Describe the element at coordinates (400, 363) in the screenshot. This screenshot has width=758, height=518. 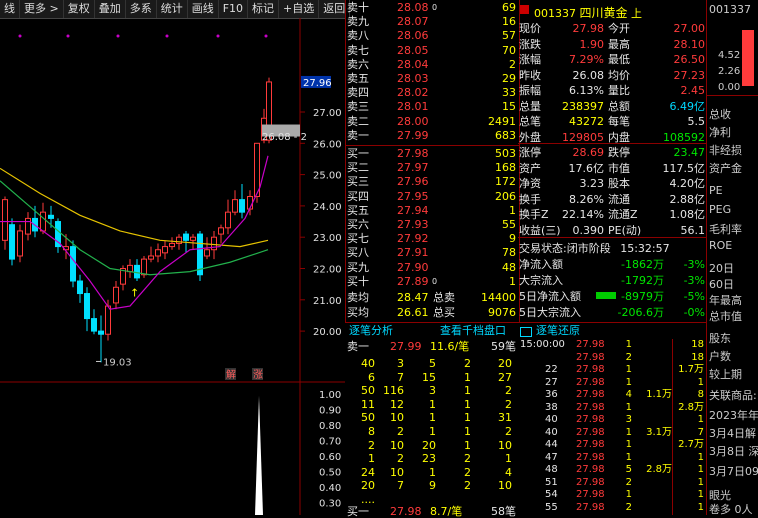
I see `queue-cell: 3` at that location.